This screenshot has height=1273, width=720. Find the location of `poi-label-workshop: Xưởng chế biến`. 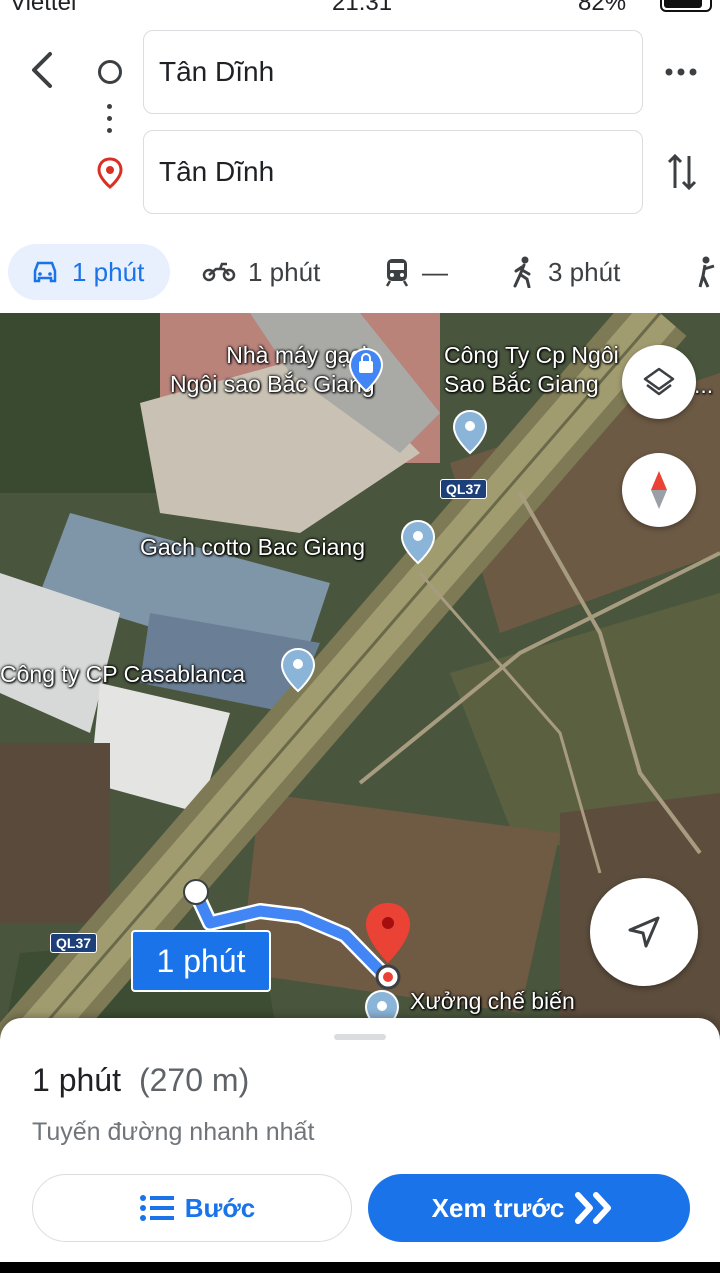

poi-label-workshop: Xưởng chế biến is located at coordinates (492, 1001).